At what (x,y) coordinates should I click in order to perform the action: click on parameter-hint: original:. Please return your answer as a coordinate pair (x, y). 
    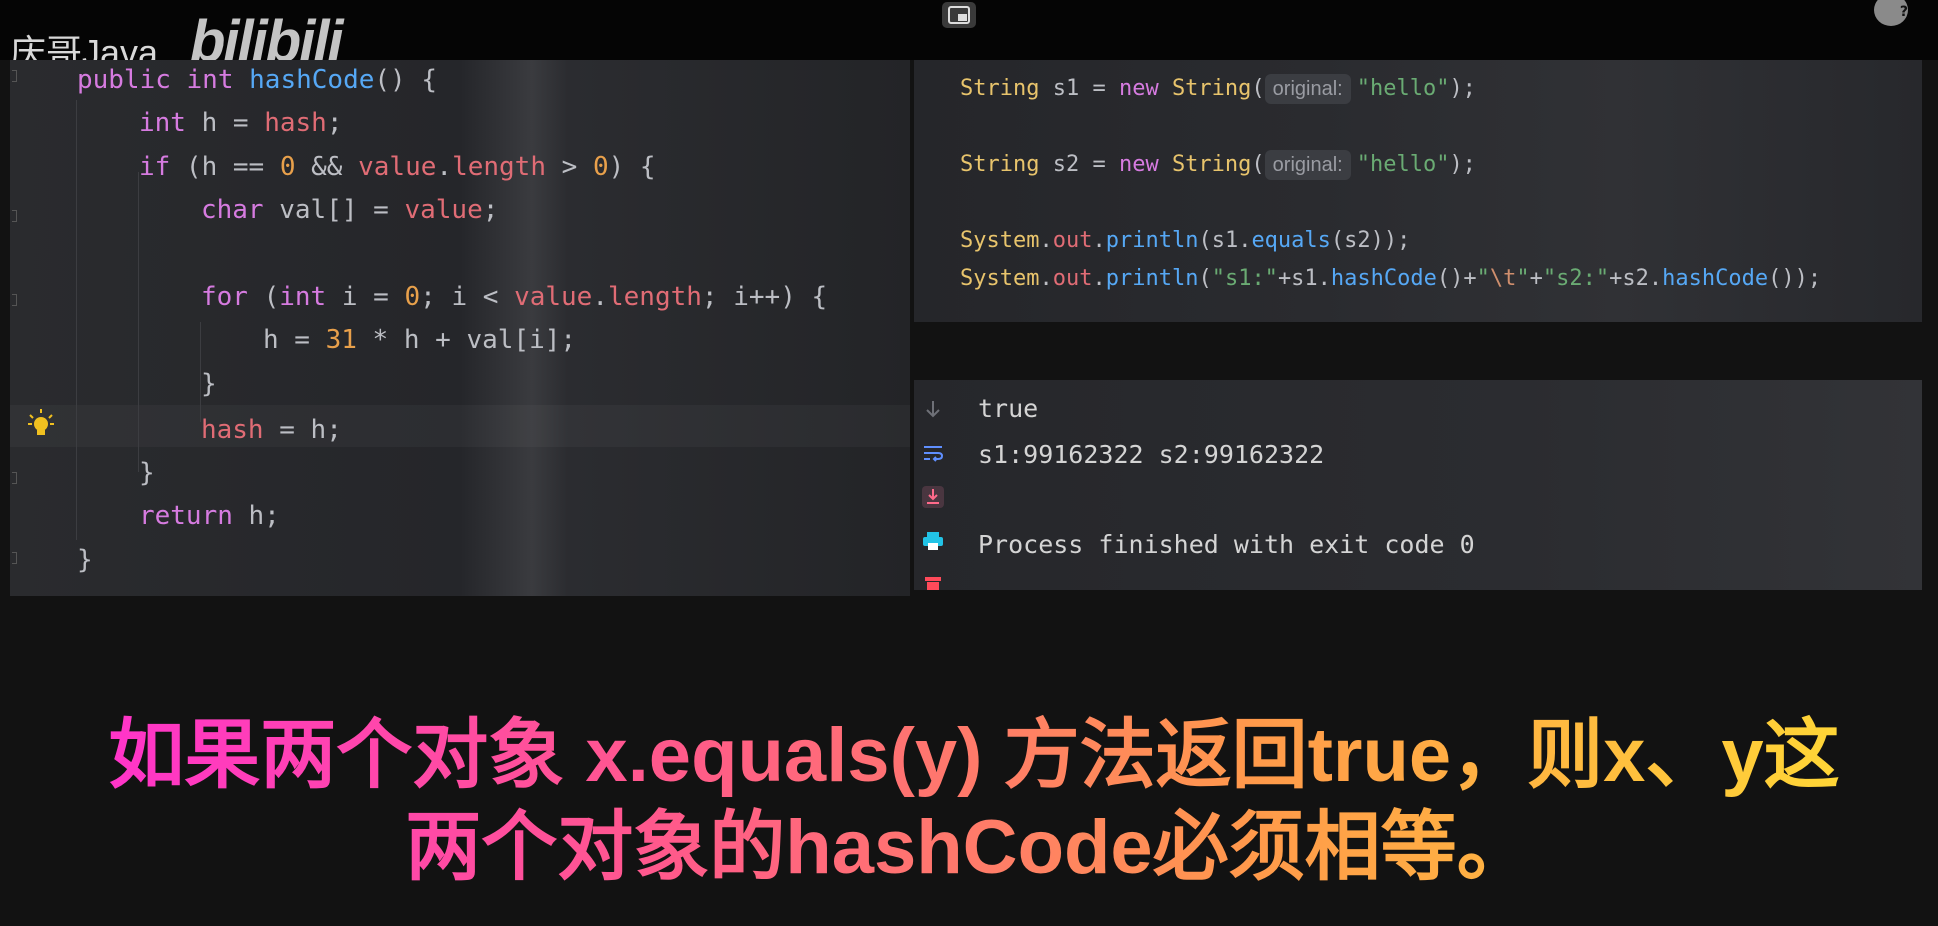
    Looking at the image, I should click on (1307, 165).